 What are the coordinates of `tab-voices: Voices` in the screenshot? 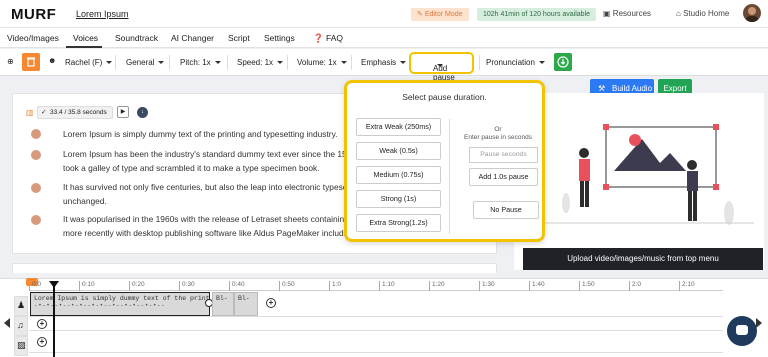 It's located at (85, 38).